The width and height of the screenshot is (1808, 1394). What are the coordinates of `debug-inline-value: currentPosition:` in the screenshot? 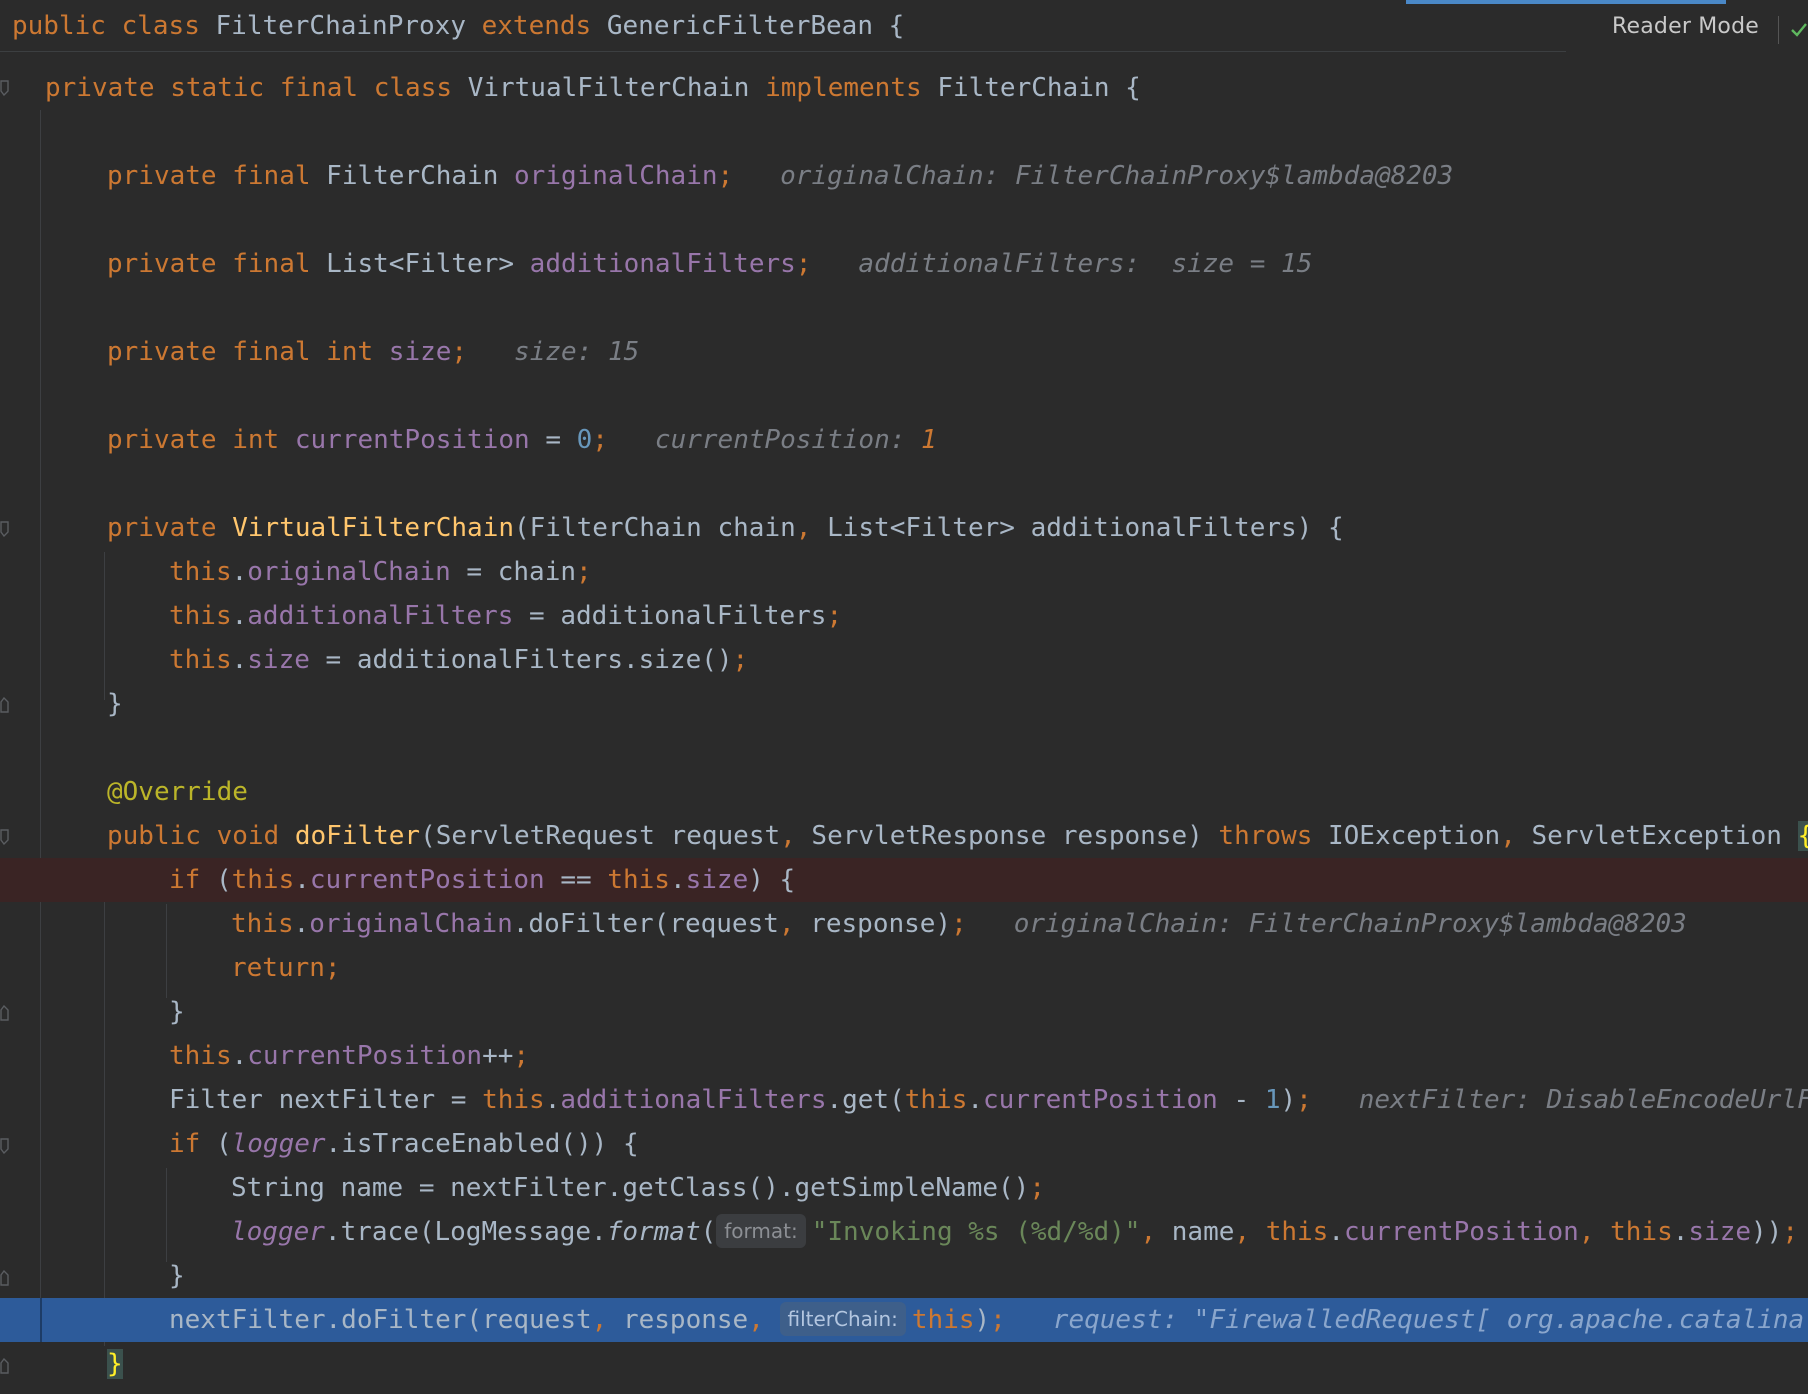 It's located at (788, 440).